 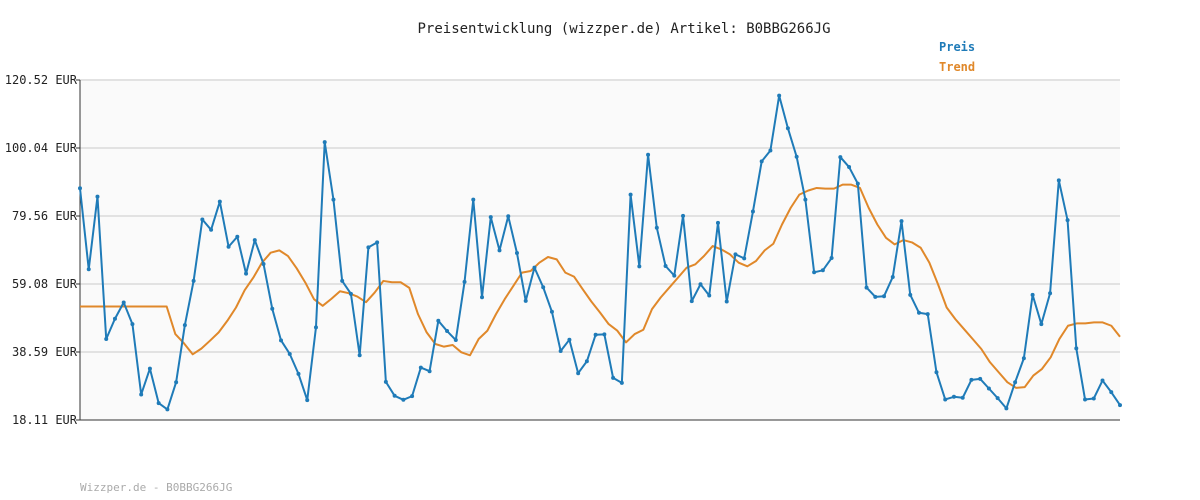 What do you see at coordinates (957, 47) in the screenshot?
I see `legend-label-preis: Preis` at bounding box center [957, 47].